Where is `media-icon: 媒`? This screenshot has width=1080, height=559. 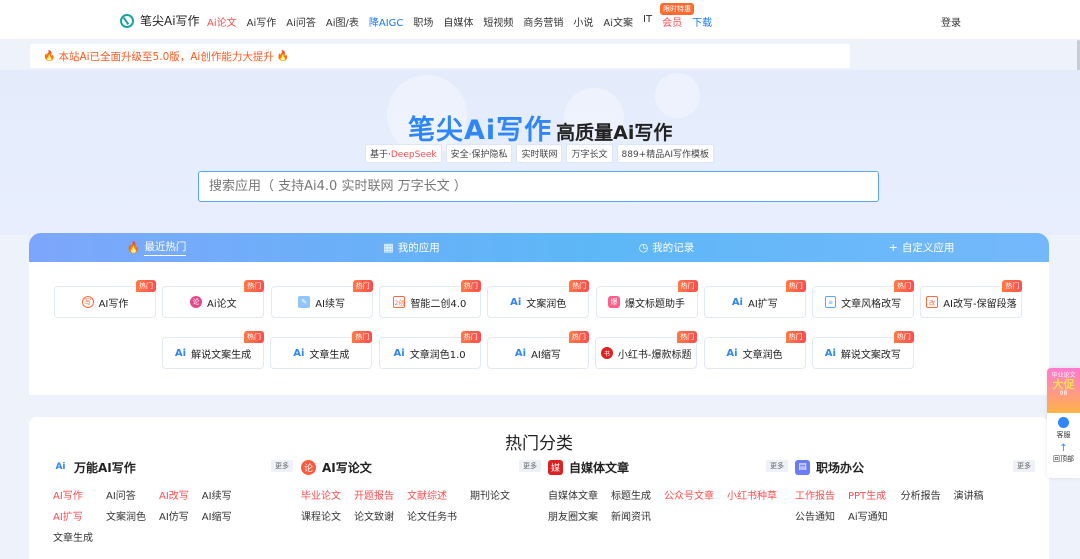
media-icon: 媒 is located at coordinates (555, 467).